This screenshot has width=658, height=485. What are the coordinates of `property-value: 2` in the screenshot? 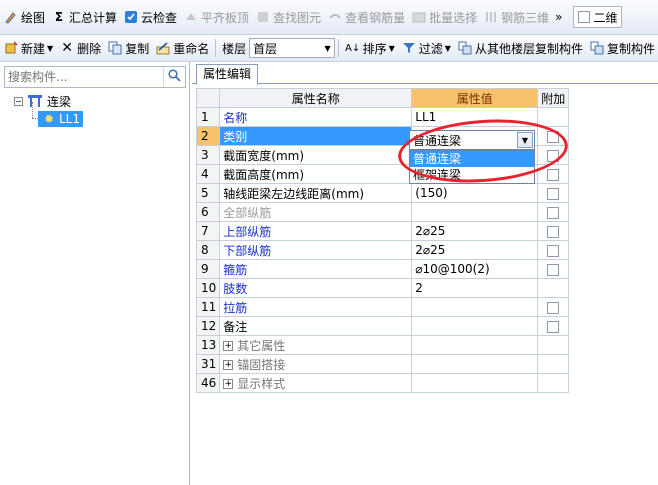 It's located at (475, 288).